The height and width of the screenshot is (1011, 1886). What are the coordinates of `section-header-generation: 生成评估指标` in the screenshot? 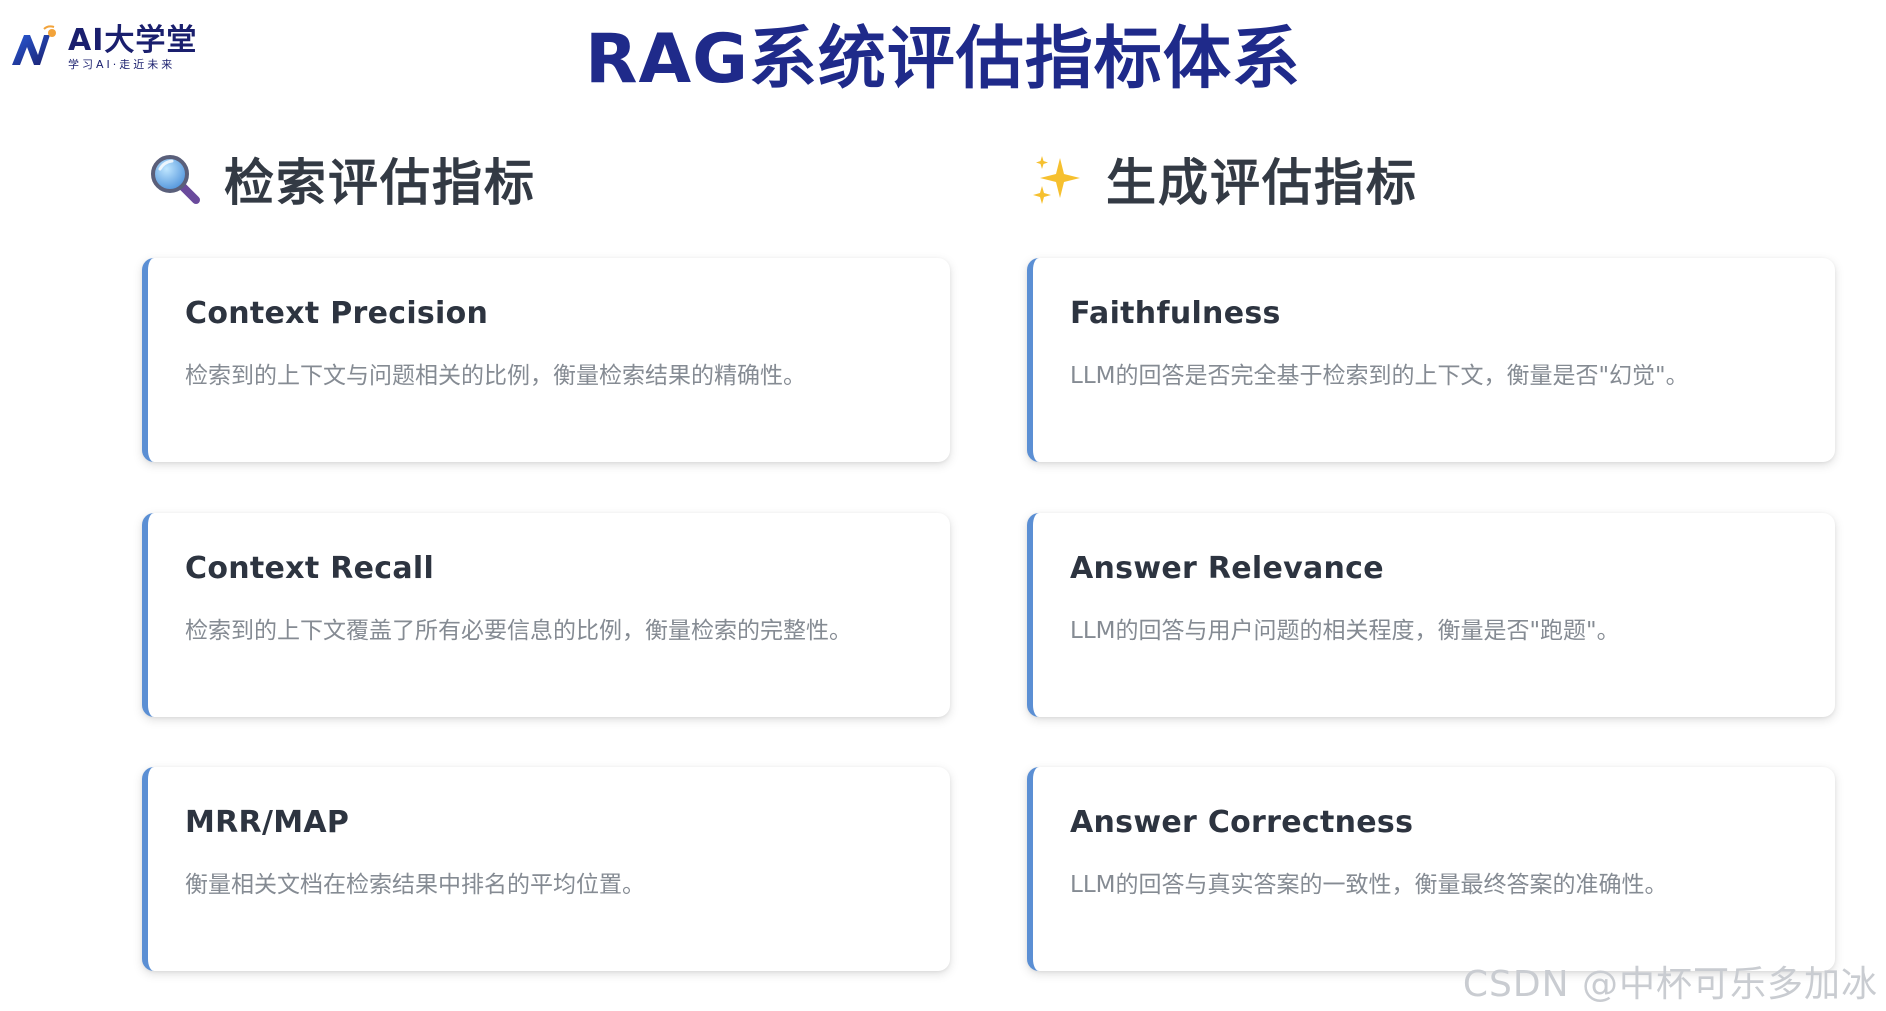 It's located at (1224, 179).